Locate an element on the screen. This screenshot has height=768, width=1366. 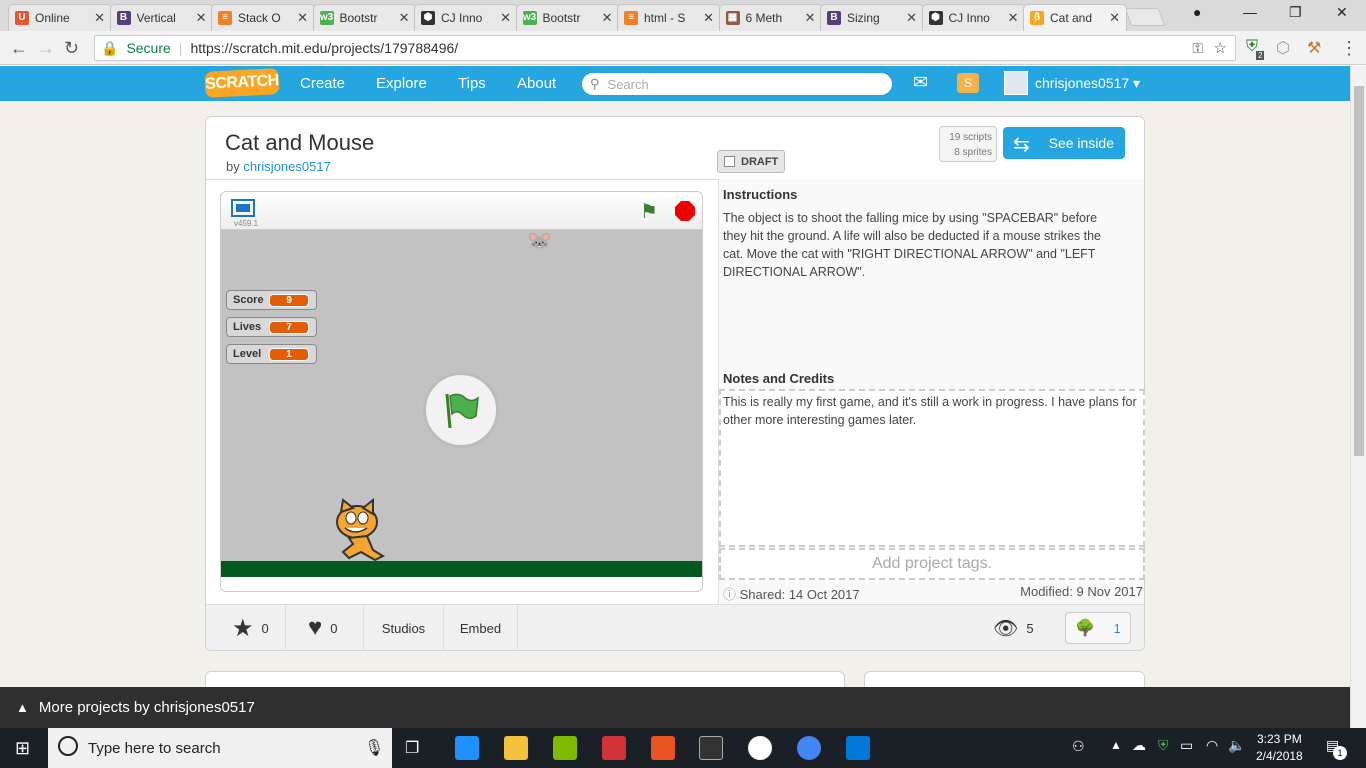
reload-icon: ↻ is located at coordinates (71, 48).